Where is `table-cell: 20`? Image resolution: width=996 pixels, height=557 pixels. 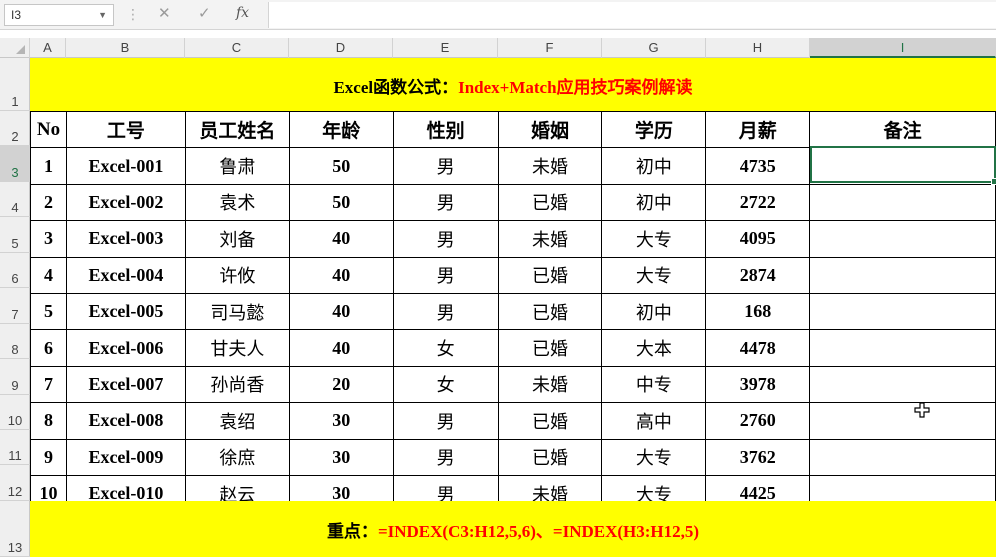
table-cell: 20 is located at coordinates (341, 384).